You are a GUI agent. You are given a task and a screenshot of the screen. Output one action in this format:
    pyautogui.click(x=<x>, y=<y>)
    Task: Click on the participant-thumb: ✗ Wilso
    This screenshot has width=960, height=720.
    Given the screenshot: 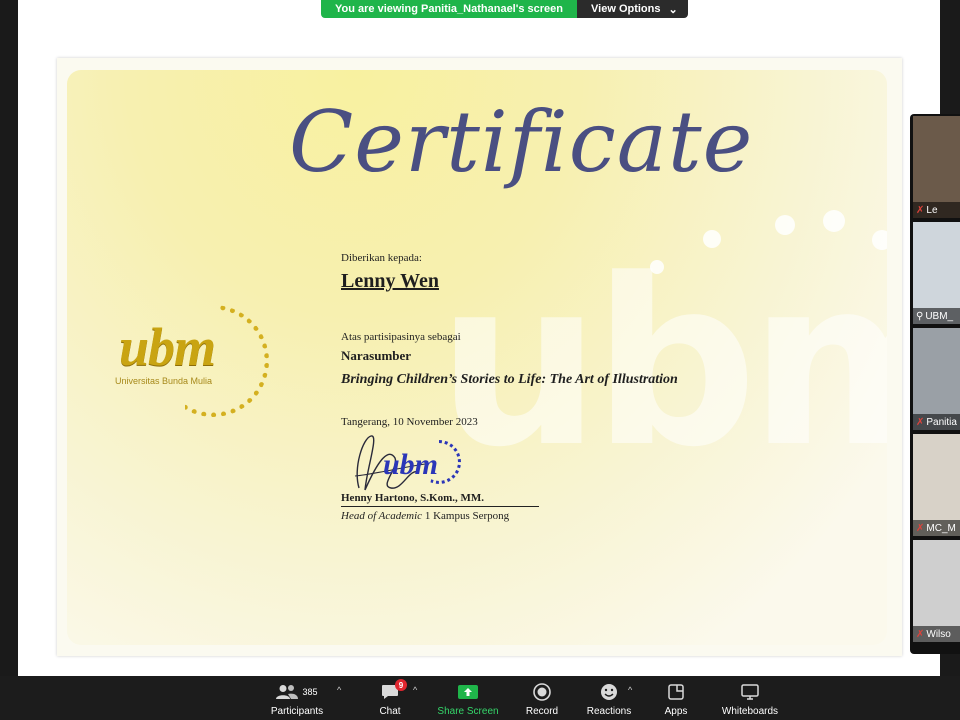 What is the action you would take?
    pyautogui.click(x=936, y=591)
    